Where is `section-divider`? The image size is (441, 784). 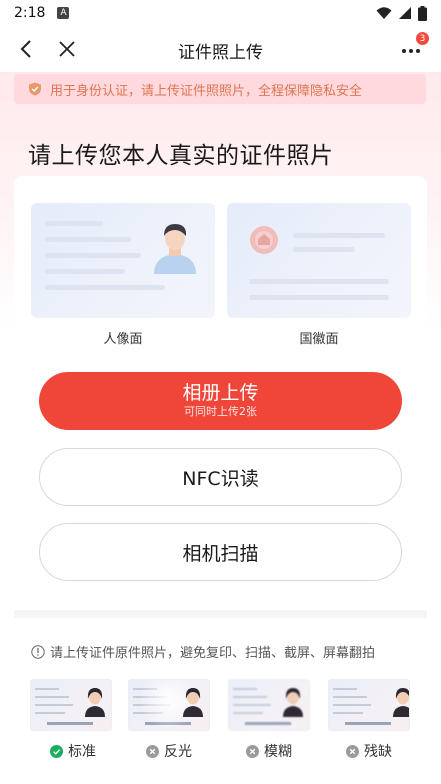
section-divider is located at coordinates (220, 614).